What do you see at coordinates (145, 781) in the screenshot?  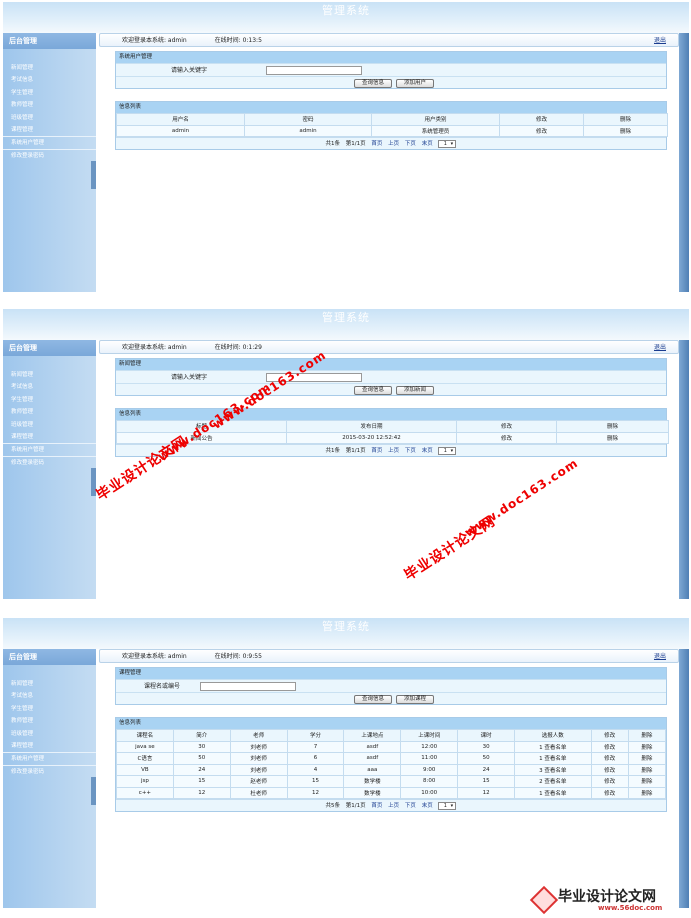 I see `table-cell: jsp` at bounding box center [145, 781].